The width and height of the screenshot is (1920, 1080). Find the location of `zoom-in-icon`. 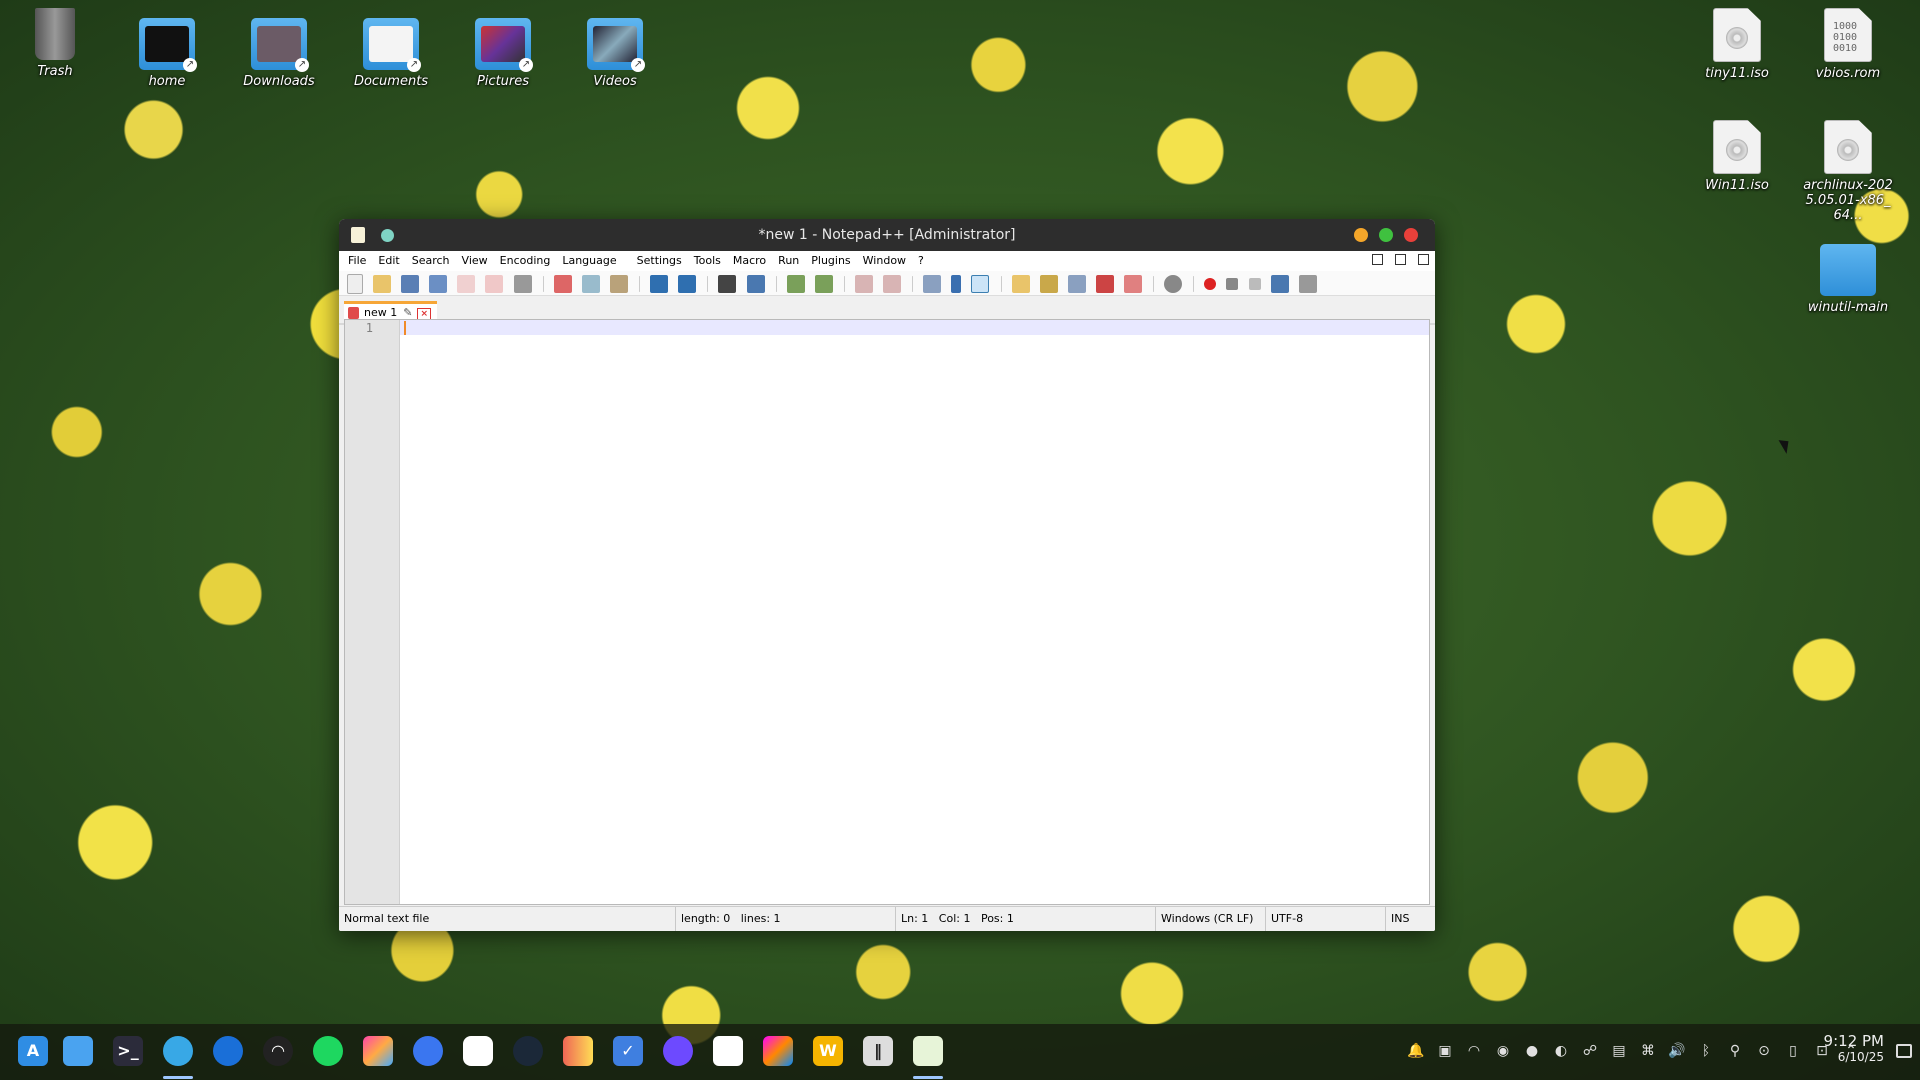

zoom-in-icon is located at coordinates (795, 283).